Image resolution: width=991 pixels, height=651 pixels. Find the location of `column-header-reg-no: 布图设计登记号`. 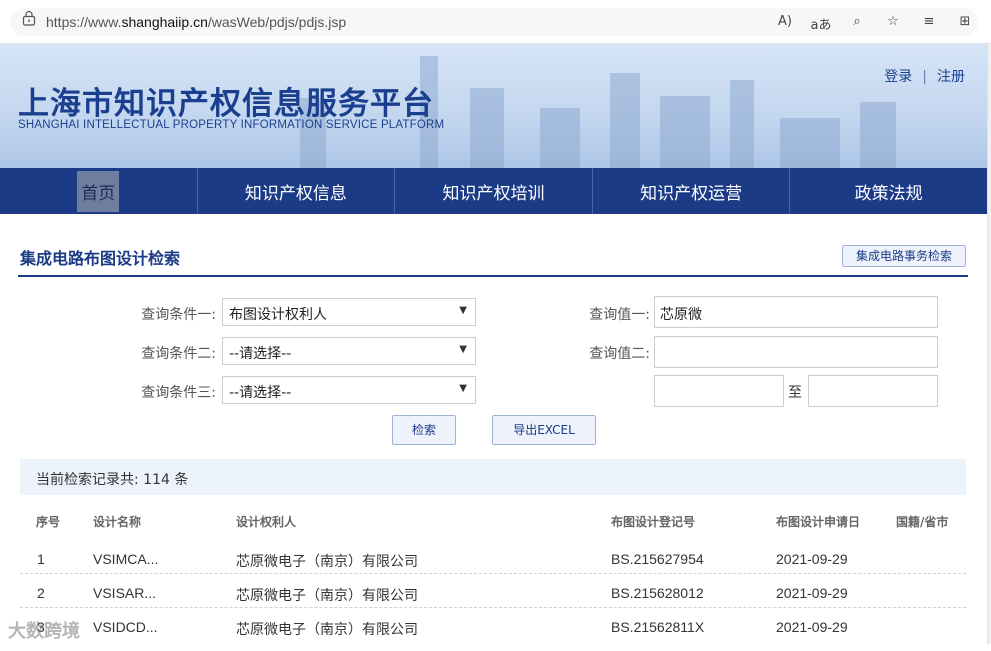

column-header-reg-no: 布图设计登记号 is located at coordinates (653, 522).